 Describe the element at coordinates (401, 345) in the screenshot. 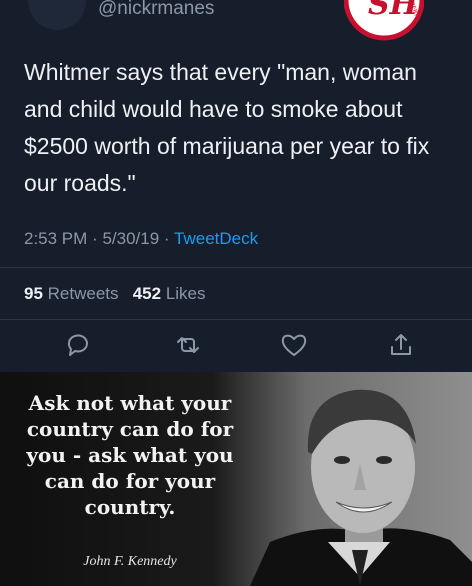

I see `share-icon` at that location.